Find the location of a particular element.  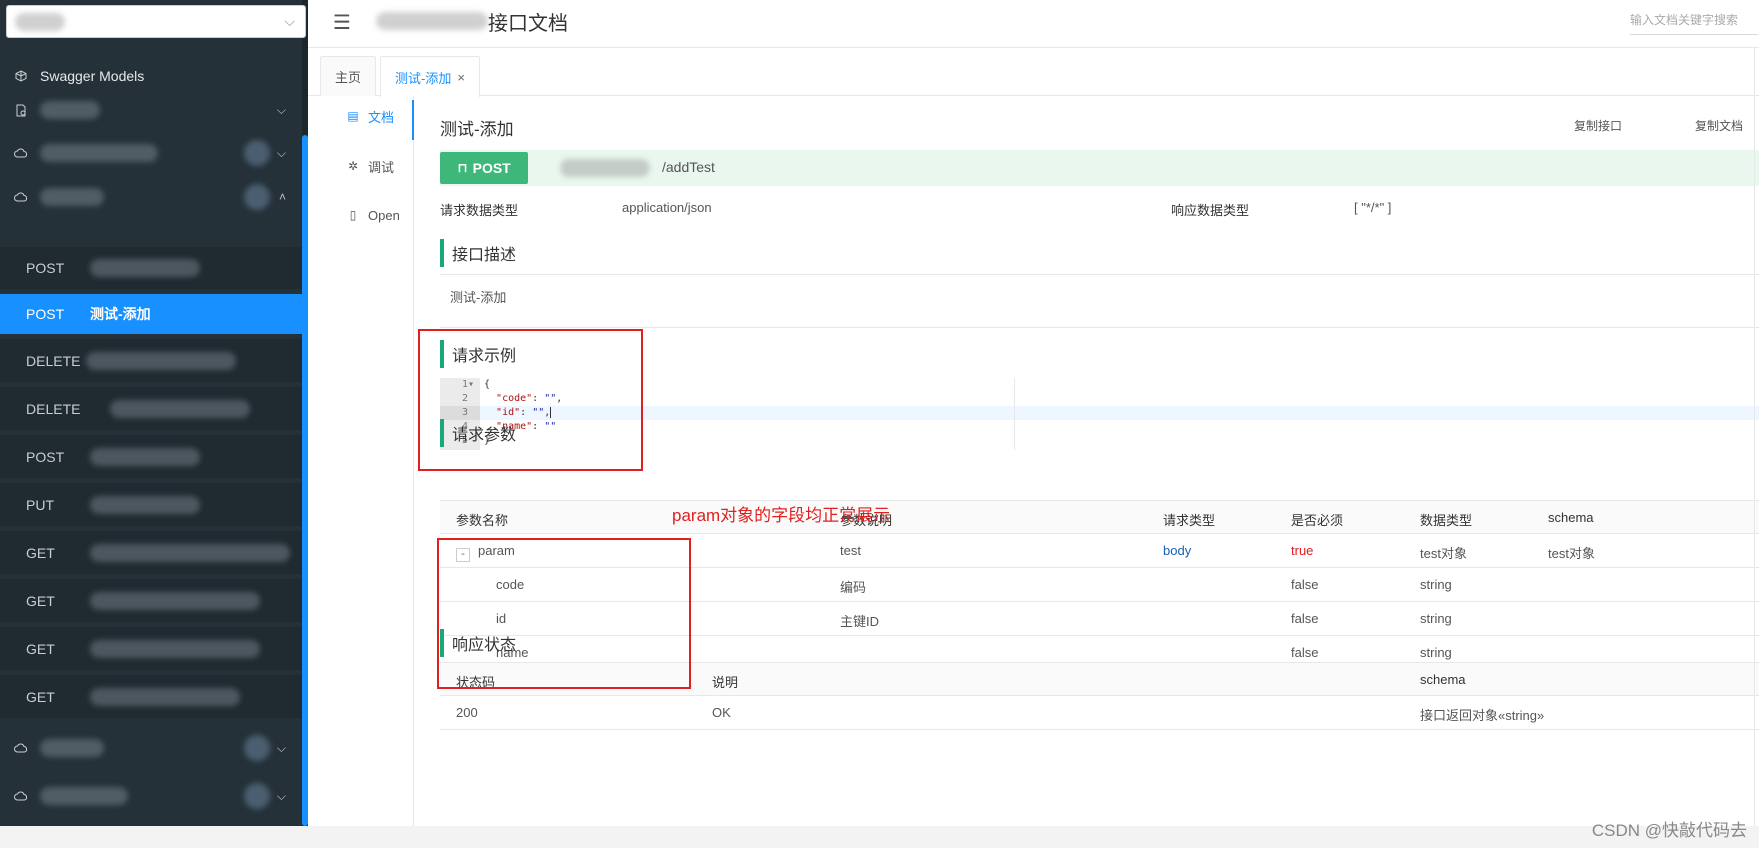

menu-debug-label: 调试 is located at coordinates (381, 167).